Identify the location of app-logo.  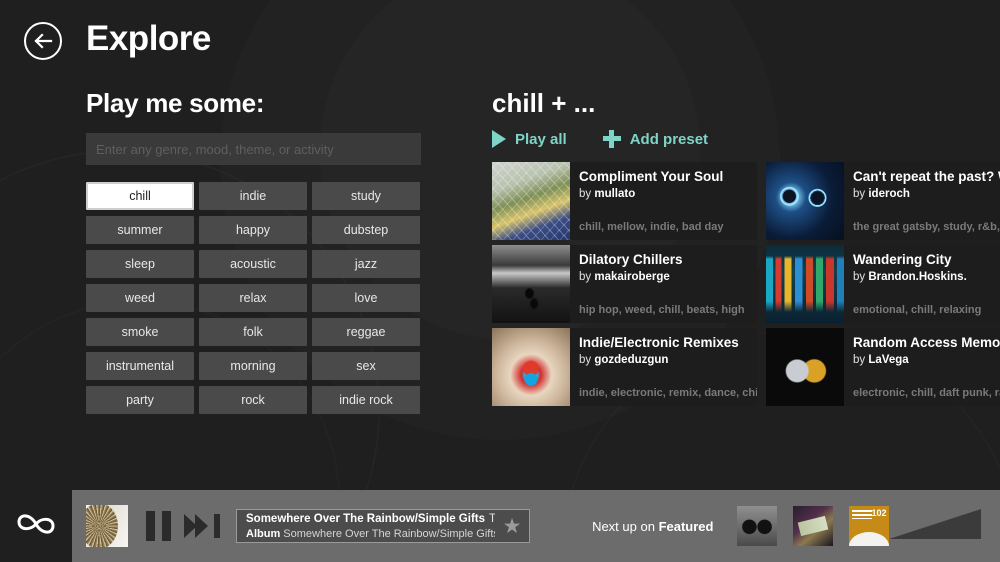
(36, 526).